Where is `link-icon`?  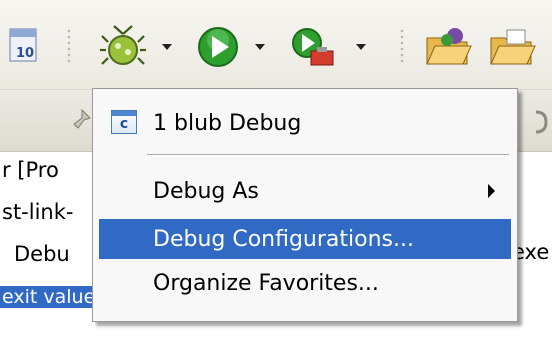 link-icon is located at coordinates (540, 122).